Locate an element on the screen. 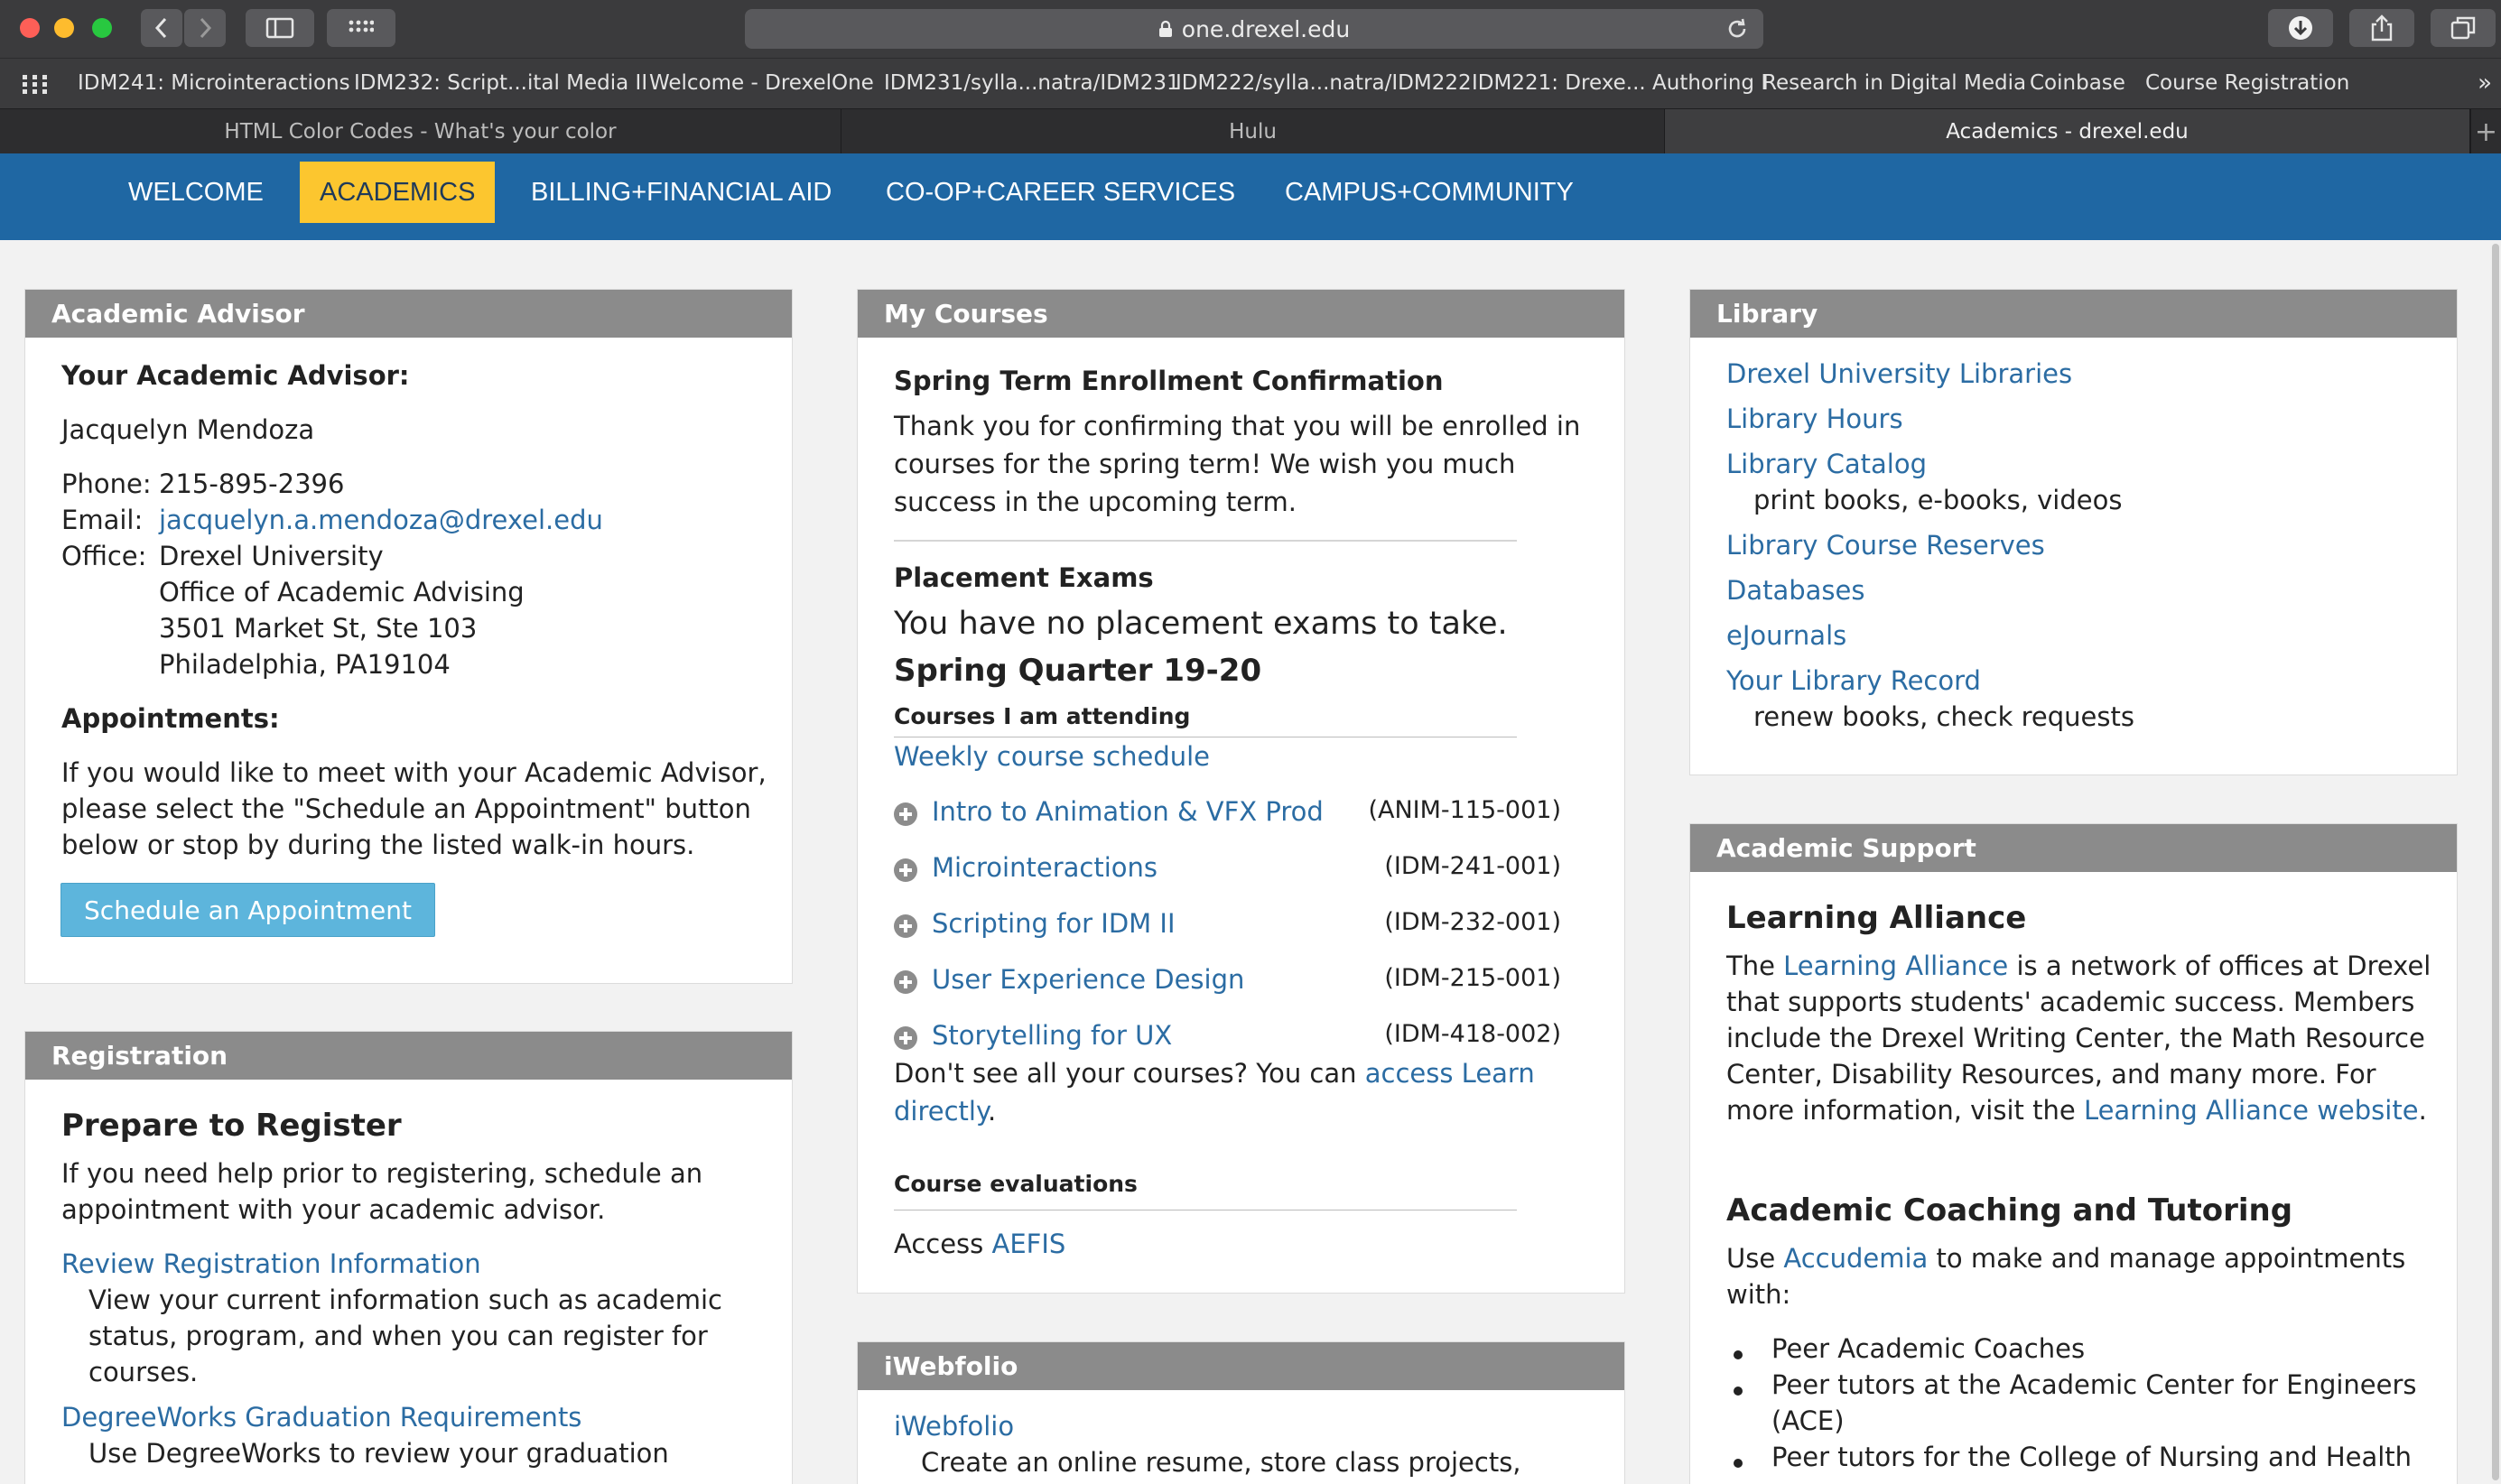  bookmark-item: IDM222/sylla...natra/IDM222 is located at coordinates (1324, 83).